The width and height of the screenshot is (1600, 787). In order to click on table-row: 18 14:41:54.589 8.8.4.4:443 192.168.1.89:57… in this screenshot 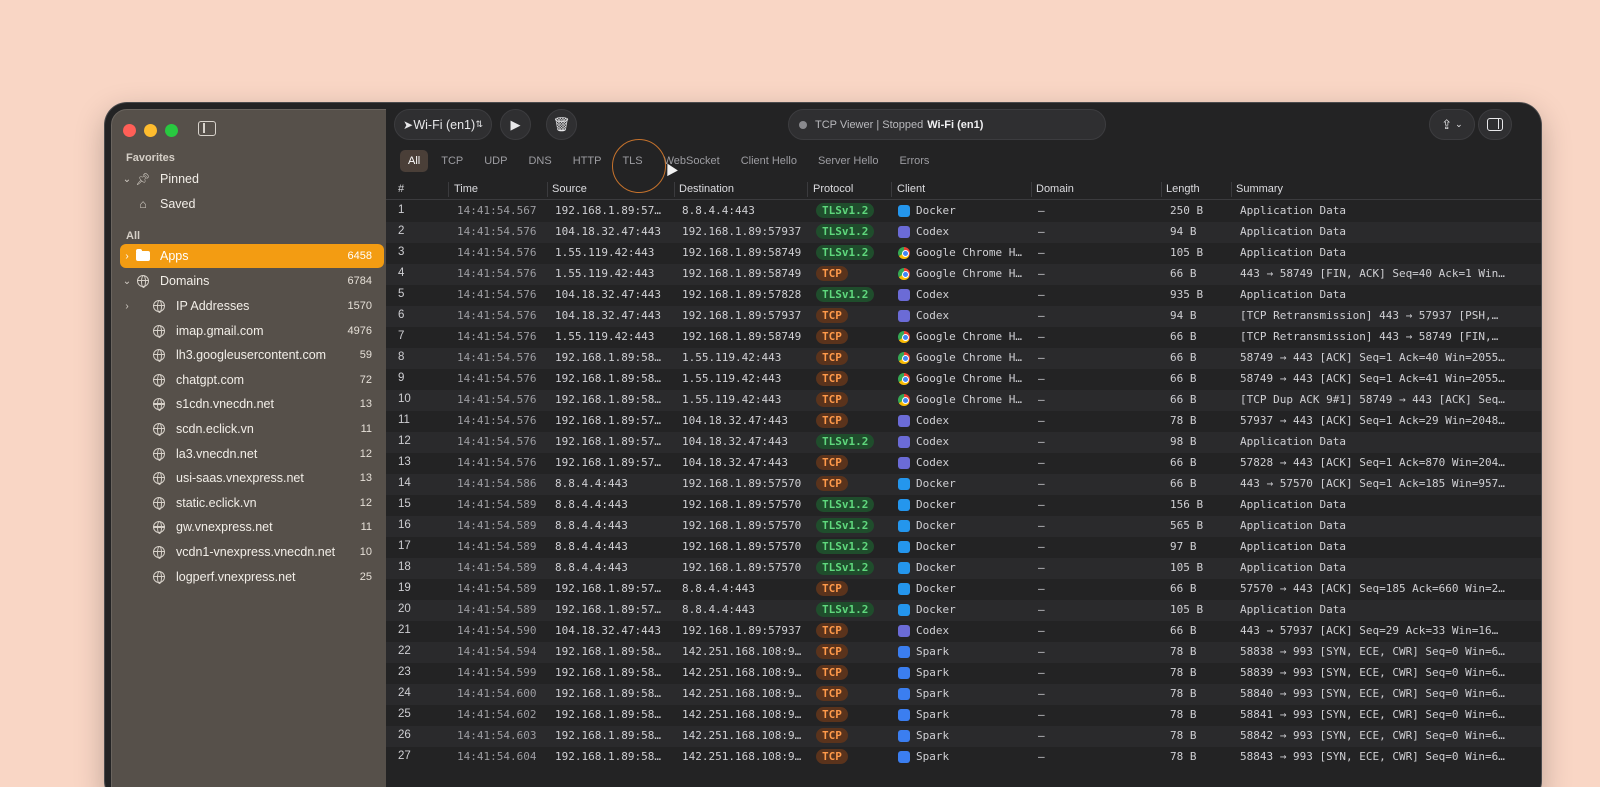, I will do `click(963, 568)`.